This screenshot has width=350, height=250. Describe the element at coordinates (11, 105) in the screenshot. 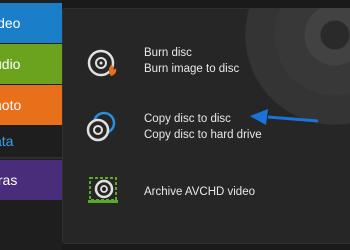

I see `tab-photo-label: hoto` at that location.